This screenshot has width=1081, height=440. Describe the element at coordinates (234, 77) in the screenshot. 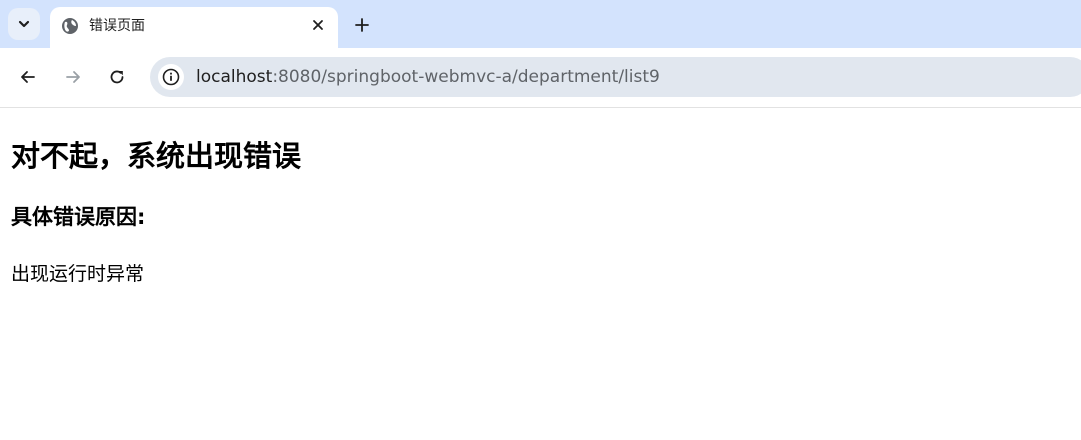

I see `url-host: localhost` at that location.